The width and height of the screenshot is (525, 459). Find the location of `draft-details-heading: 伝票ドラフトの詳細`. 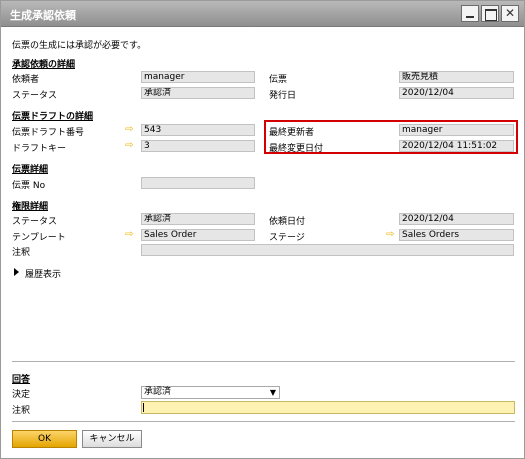

draft-details-heading: 伝票ドラフトの詳細 is located at coordinates (53, 117).